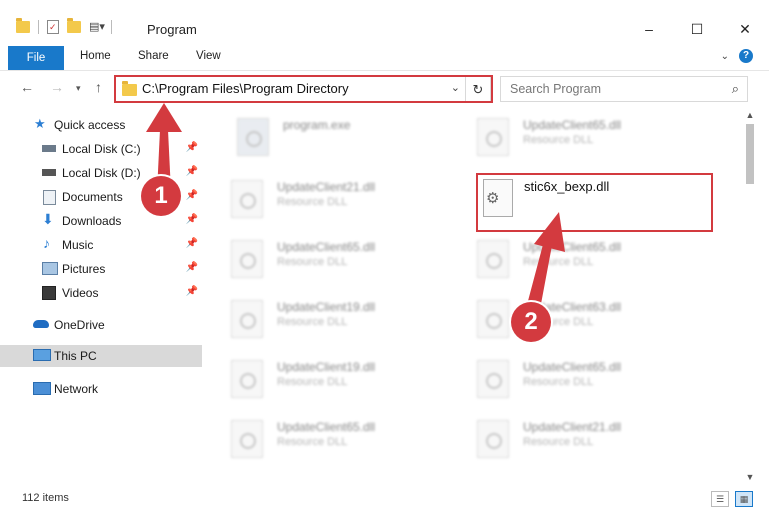 The width and height of the screenshot is (769, 518). What do you see at coordinates (164, 117) in the screenshot?
I see `arrow-1-head` at bounding box center [164, 117].